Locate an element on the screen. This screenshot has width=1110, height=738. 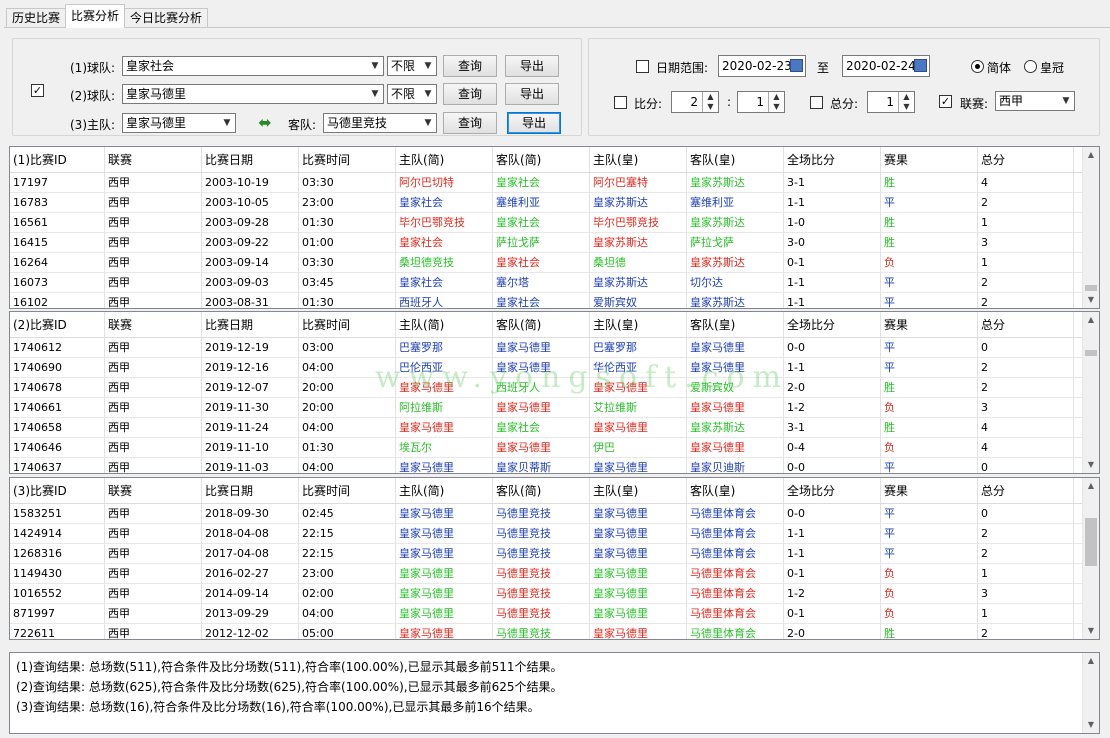
score-checkbox is located at coordinates (620, 102).